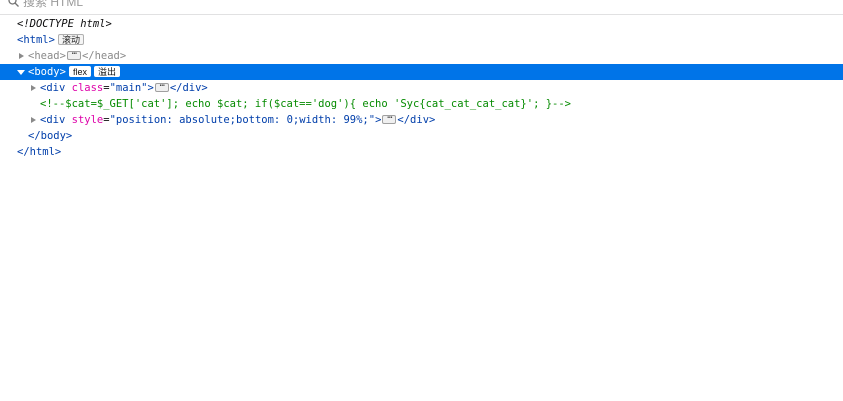  Describe the element at coordinates (416, 120) in the screenshot. I see `div-style-close-tag: </div>` at that location.